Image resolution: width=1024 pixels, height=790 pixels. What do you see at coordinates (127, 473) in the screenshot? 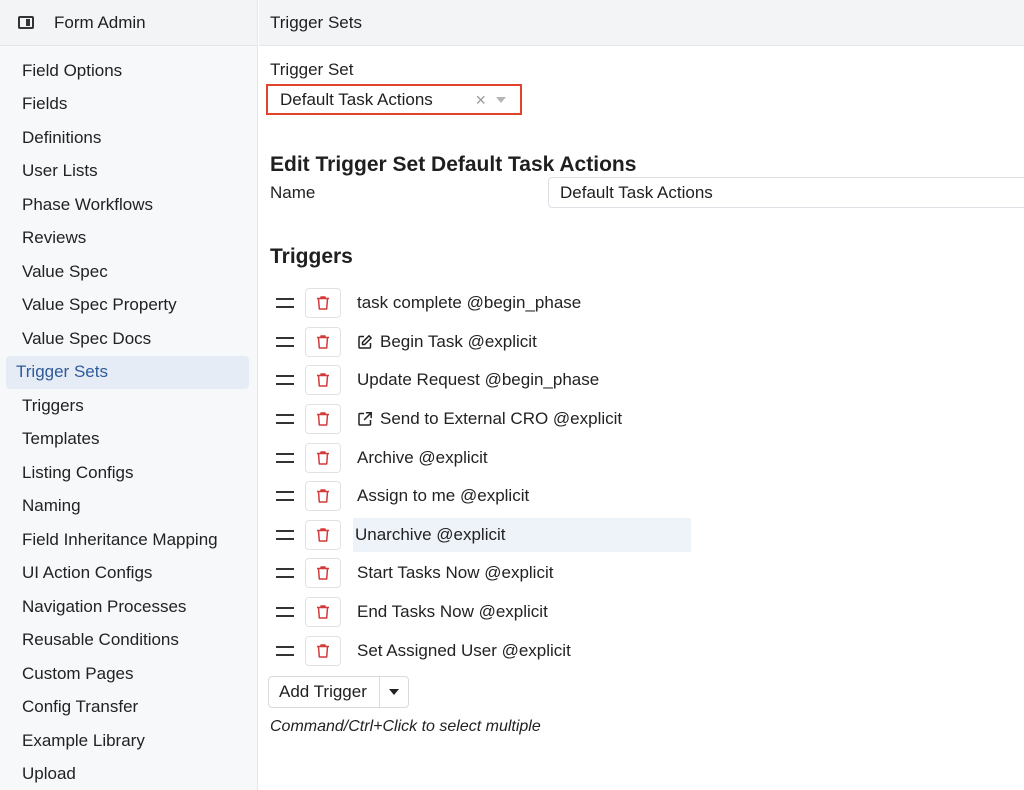
I see `sidebar-item-listing-configs: Listing Configs` at bounding box center [127, 473].